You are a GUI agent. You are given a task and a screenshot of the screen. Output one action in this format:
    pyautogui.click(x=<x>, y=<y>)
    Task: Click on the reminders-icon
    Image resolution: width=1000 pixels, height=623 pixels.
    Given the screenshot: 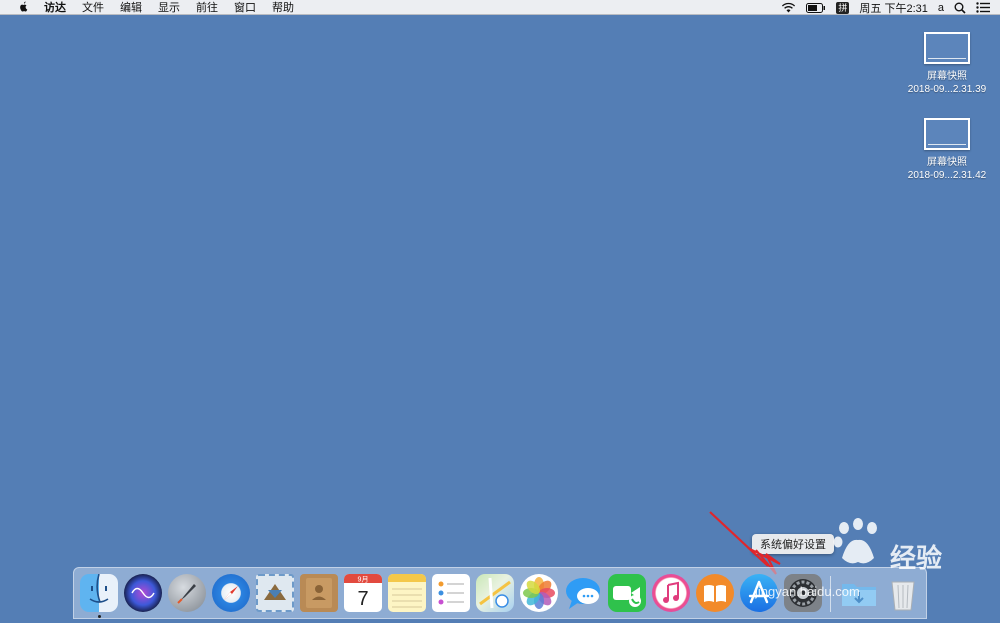 What is the action you would take?
    pyautogui.click(x=451, y=593)
    